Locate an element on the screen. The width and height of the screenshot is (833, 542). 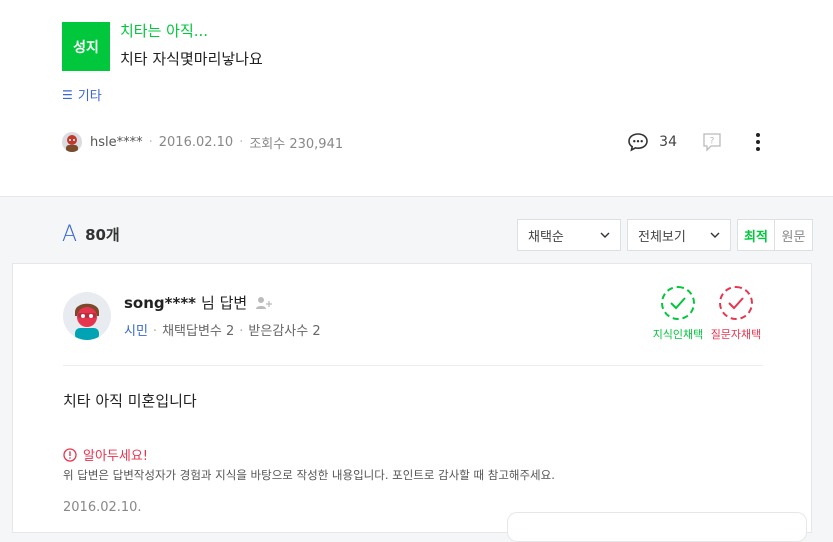
answerer-name: song**** is located at coordinates (160, 303).